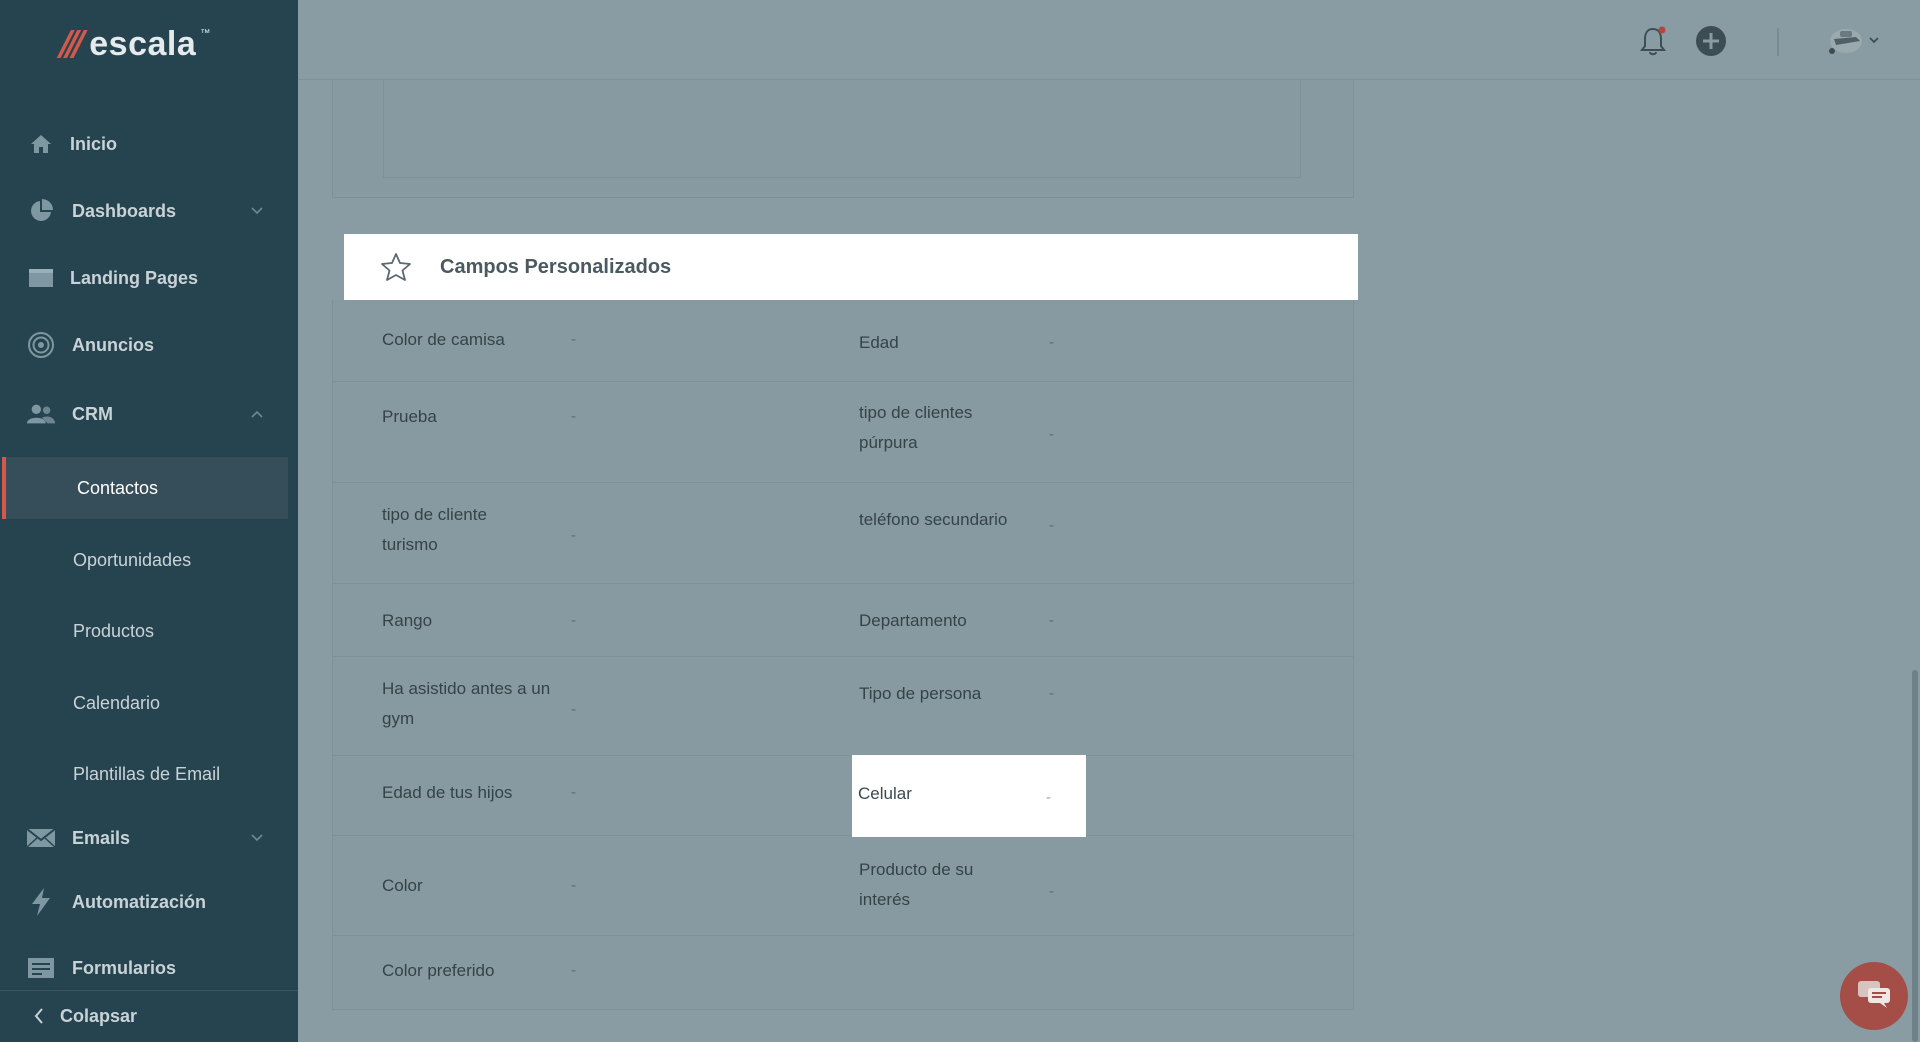 This screenshot has width=1920, height=1042. What do you see at coordinates (41, 144) in the screenshot?
I see `home-icon` at bounding box center [41, 144].